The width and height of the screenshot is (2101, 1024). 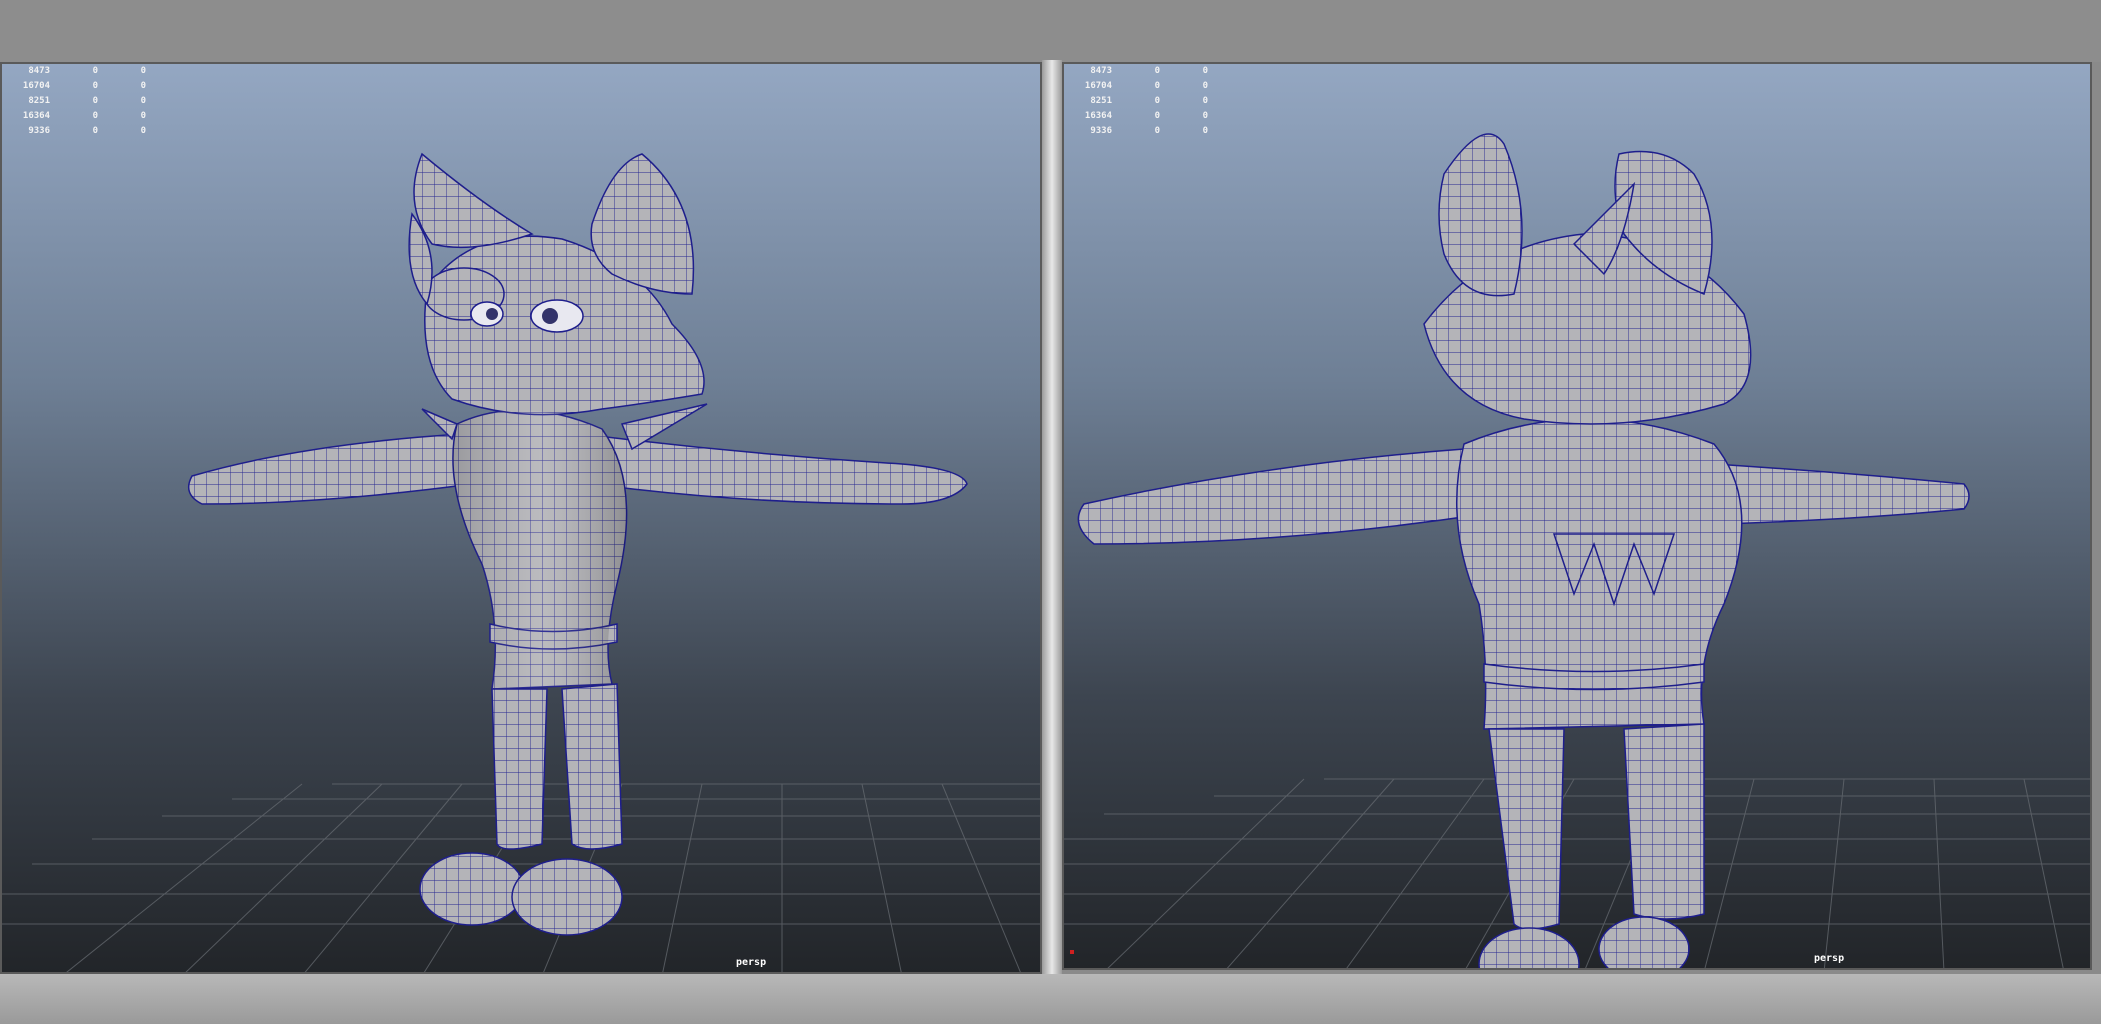 What do you see at coordinates (1052, 520) in the screenshot?
I see `viewport-divider` at bounding box center [1052, 520].